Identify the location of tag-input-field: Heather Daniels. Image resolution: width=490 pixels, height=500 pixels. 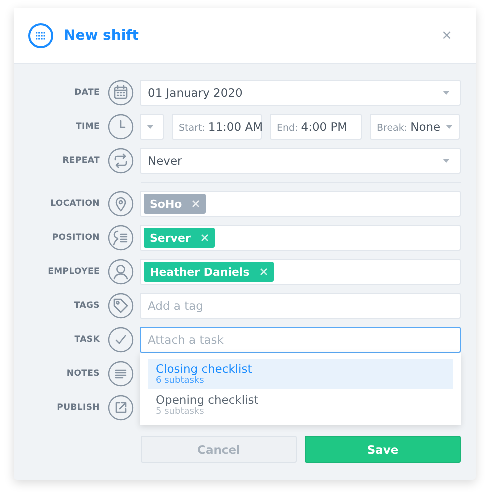
(300, 272).